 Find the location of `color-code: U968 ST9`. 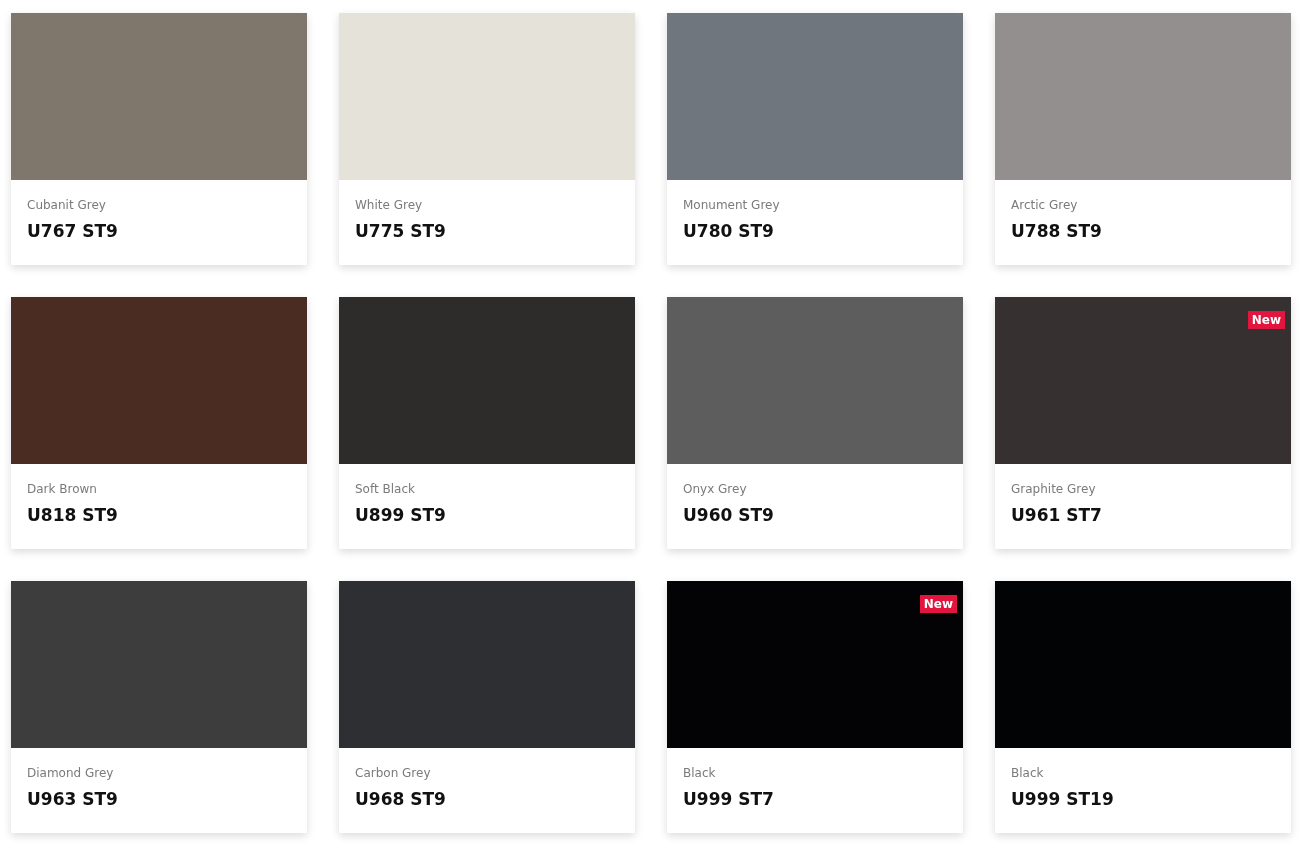

color-code: U968 ST9 is located at coordinates (401, 799).